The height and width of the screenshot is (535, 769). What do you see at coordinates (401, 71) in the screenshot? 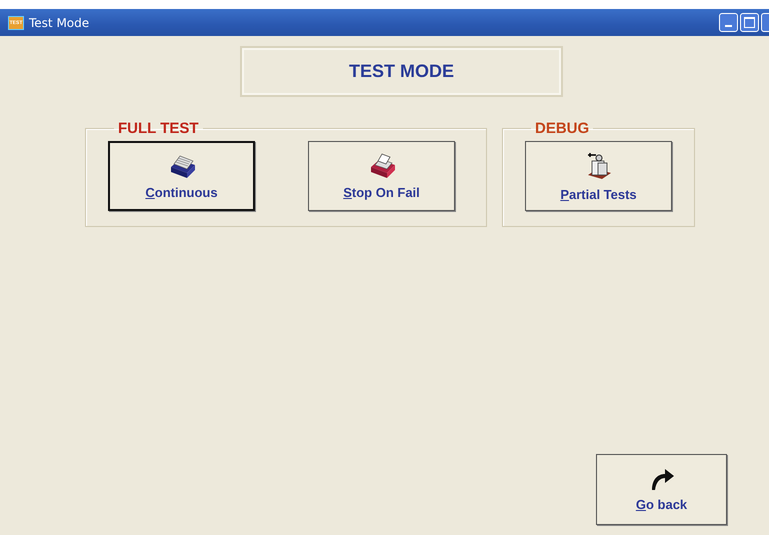
I see `page-heading: TEST MODE` at bounding box center [401, 71].